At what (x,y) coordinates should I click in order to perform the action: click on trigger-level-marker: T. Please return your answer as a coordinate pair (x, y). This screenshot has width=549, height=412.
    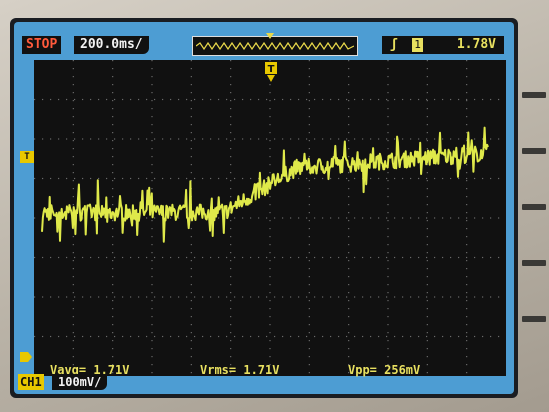
    Looking at the image, I should click on (27, 157).